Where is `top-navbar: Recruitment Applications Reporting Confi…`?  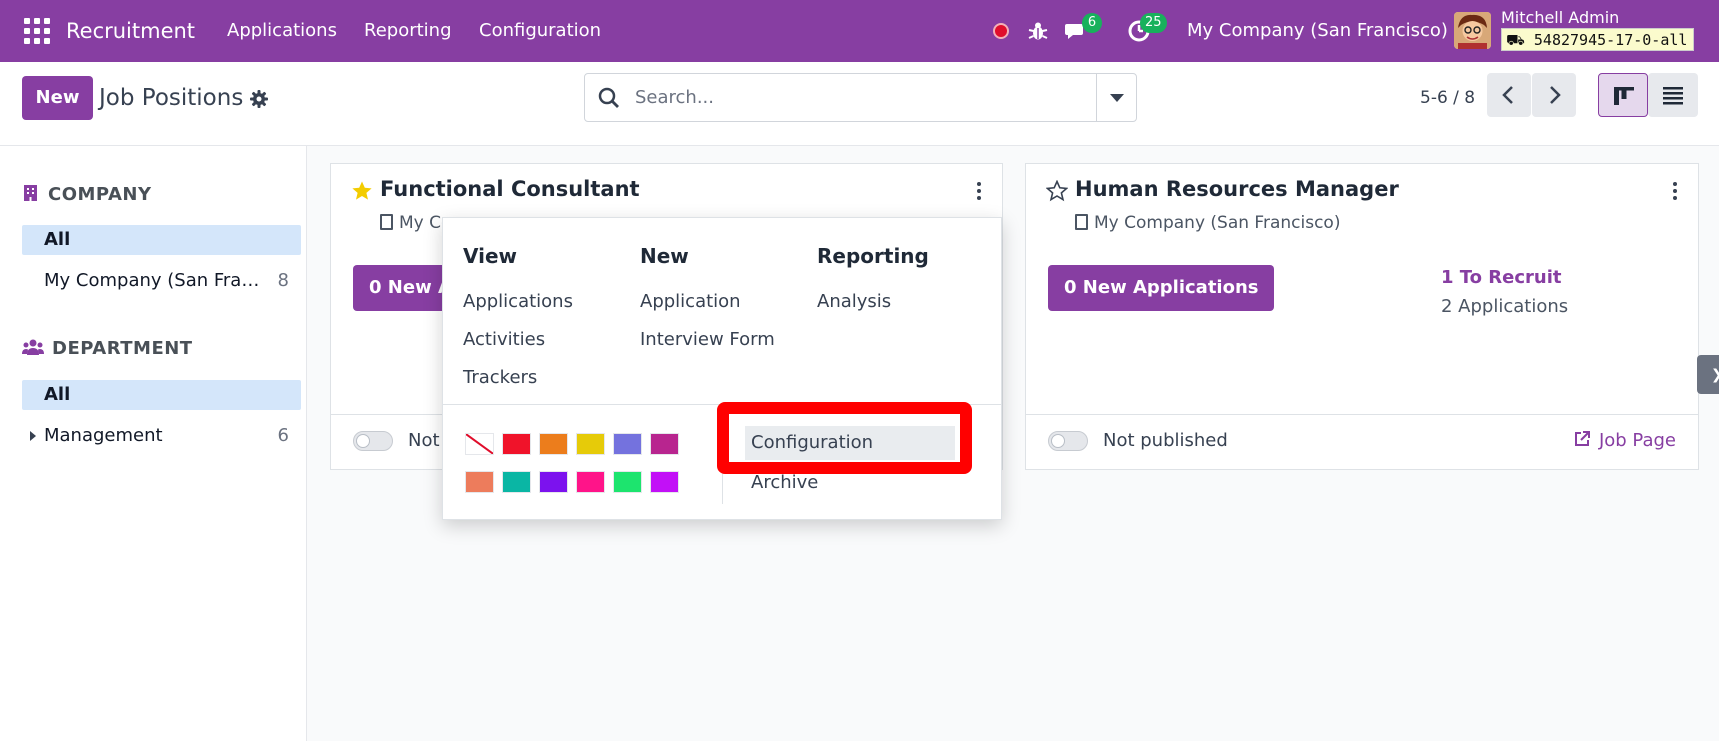
top-navbar: Recruitment Applications Reporting Confi… is located at coordinates (859, 31).